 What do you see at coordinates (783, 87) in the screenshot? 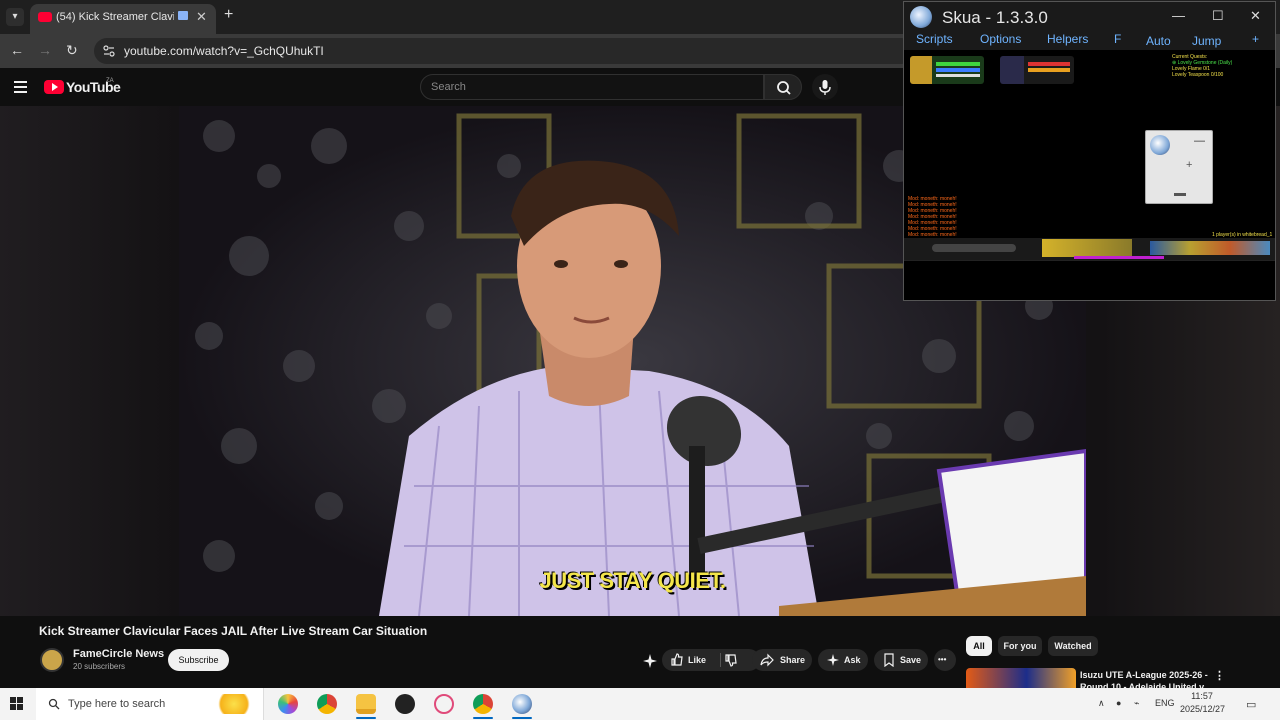
I see `search-button` at bounding box center [783, 87].